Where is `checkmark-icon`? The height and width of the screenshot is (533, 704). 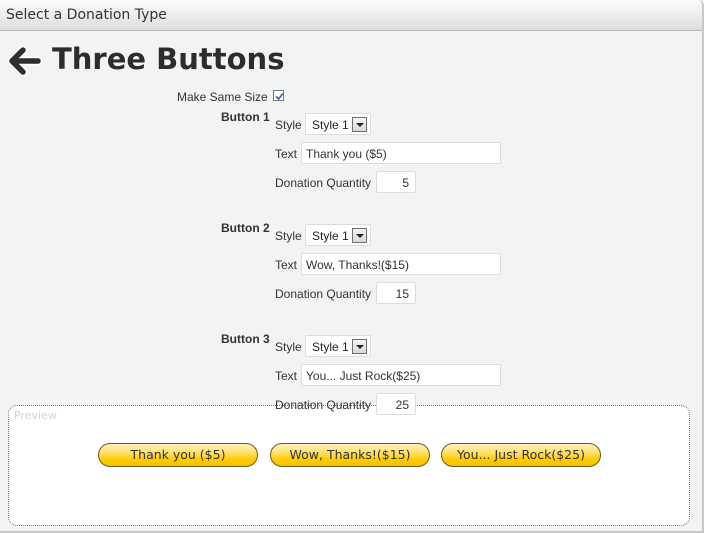 checkmark-icon is located at coordinates (279, 96).